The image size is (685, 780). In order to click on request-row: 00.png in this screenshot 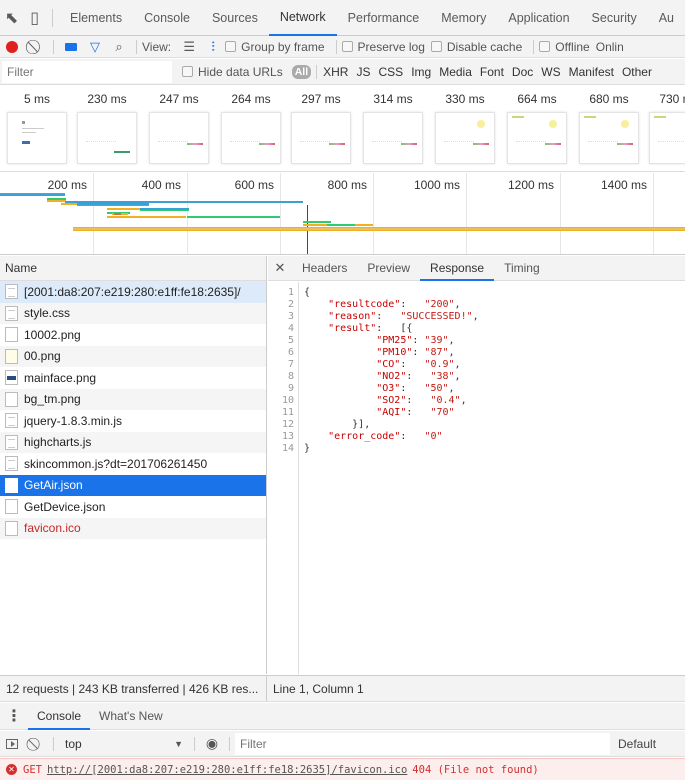, I will do `click(133, 356)`.